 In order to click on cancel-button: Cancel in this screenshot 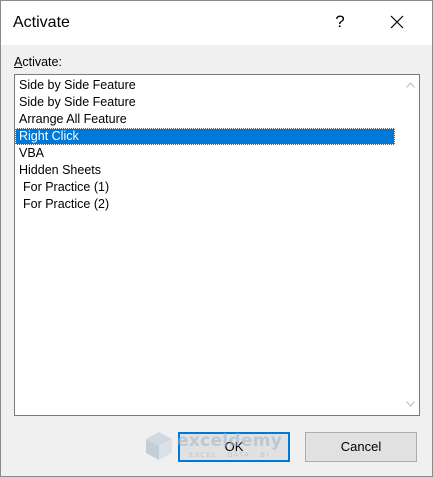, I will do `click(361, 447)`.